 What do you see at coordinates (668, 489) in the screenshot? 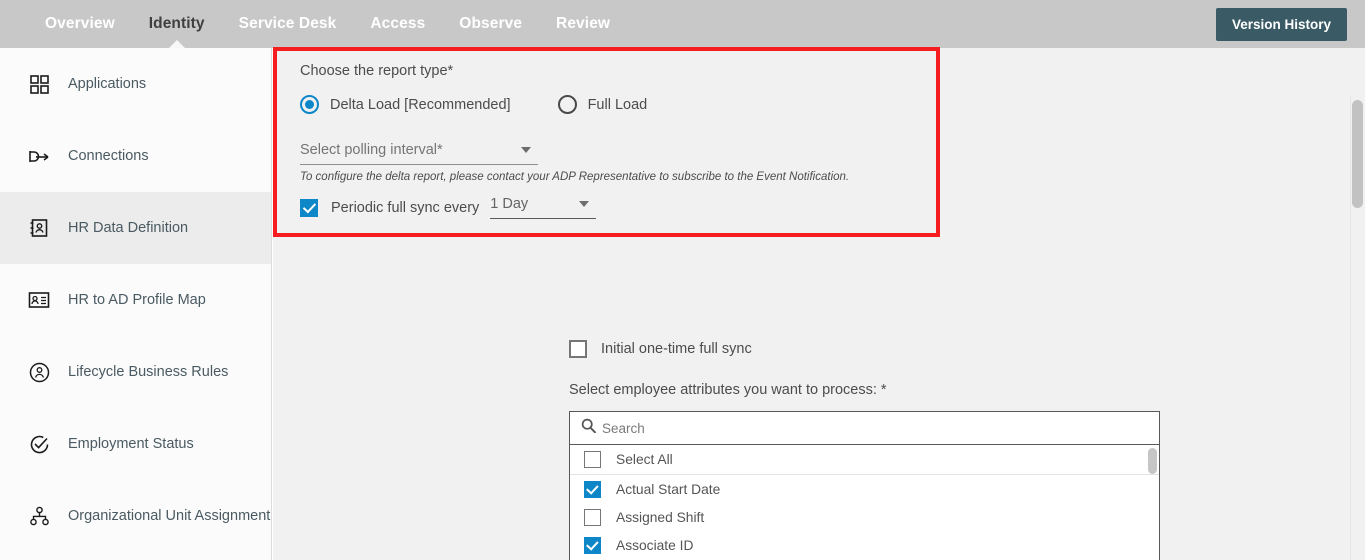
I see `attribute-label-actual-start-date: Actual Start Date` at bounding box center [668, 489].